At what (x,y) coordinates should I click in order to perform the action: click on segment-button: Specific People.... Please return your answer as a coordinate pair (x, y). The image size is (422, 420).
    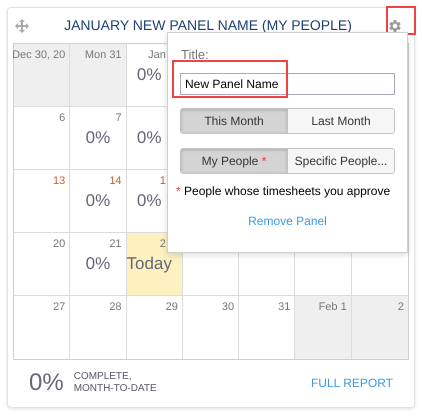
    Looking at the image, I should click on (340, 160).